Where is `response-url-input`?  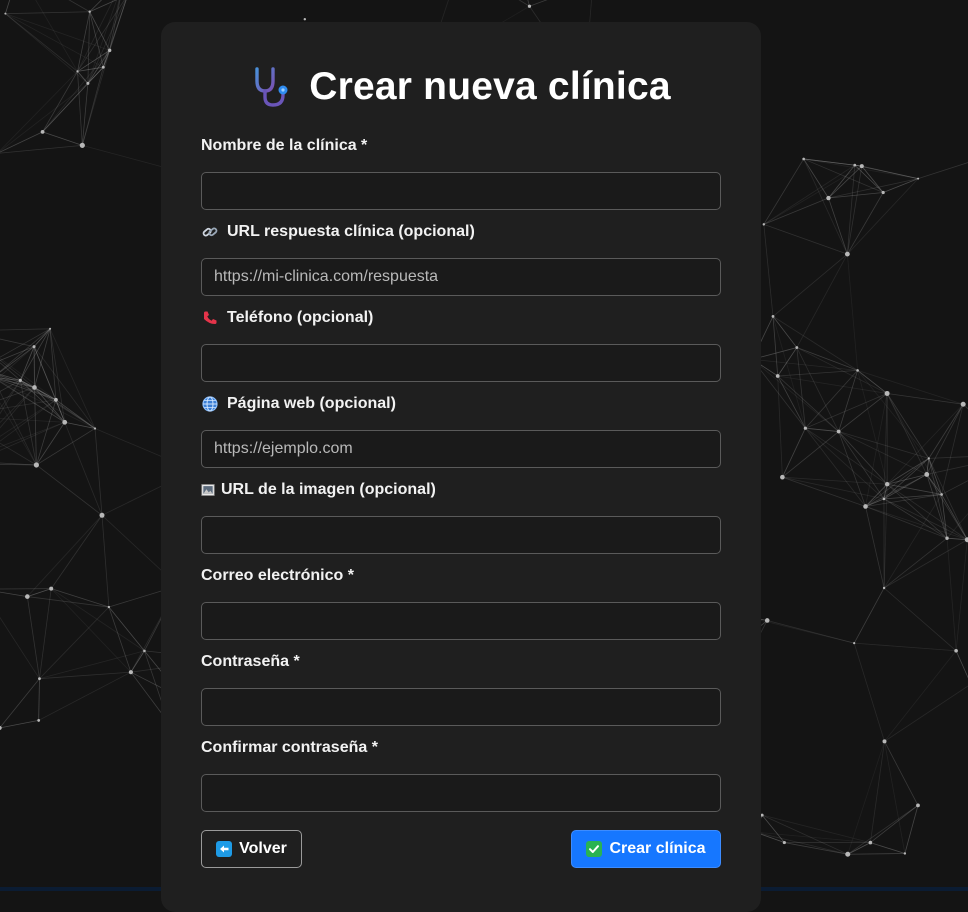 response-url-input is located at coordinates (461, 277).